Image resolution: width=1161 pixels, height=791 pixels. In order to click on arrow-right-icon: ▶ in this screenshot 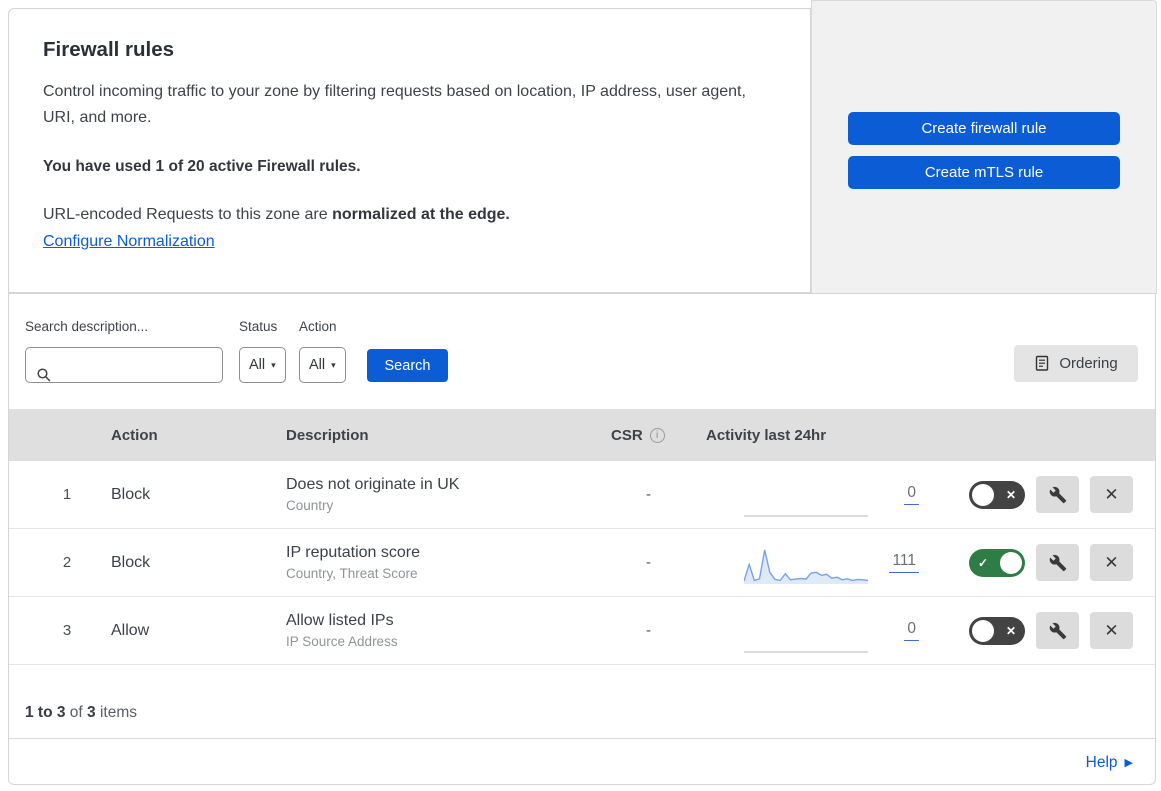, I will do `click(1128, 763)`.